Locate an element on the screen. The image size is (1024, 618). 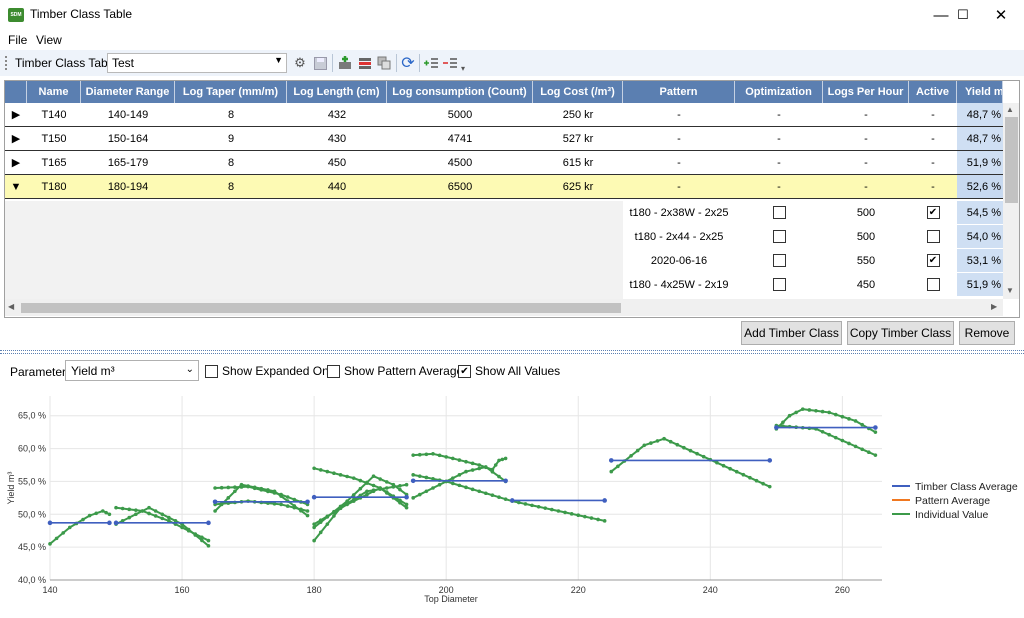
cell-length: 432 is located at coordinates (337, 114).